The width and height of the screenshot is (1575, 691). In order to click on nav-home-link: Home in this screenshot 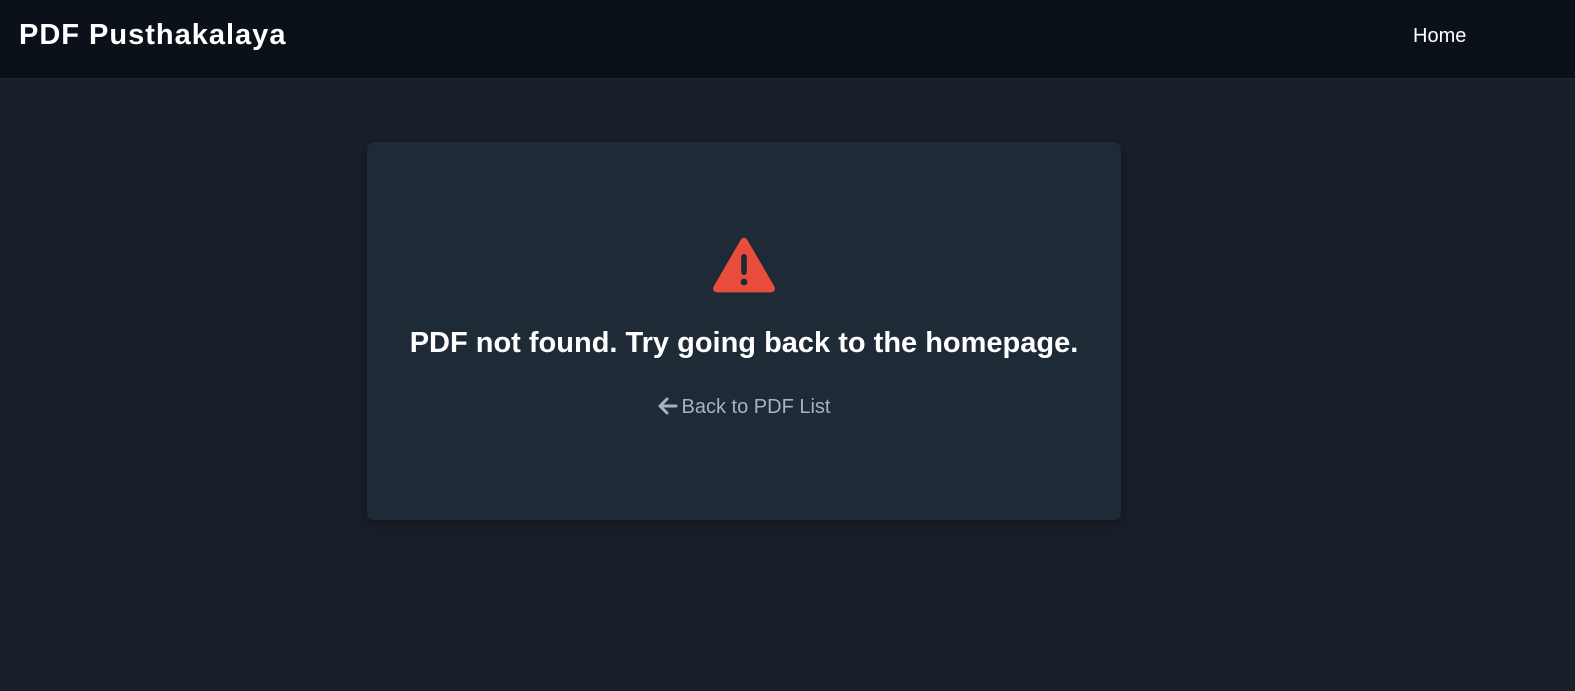, I will do `click(1439, 36)`.